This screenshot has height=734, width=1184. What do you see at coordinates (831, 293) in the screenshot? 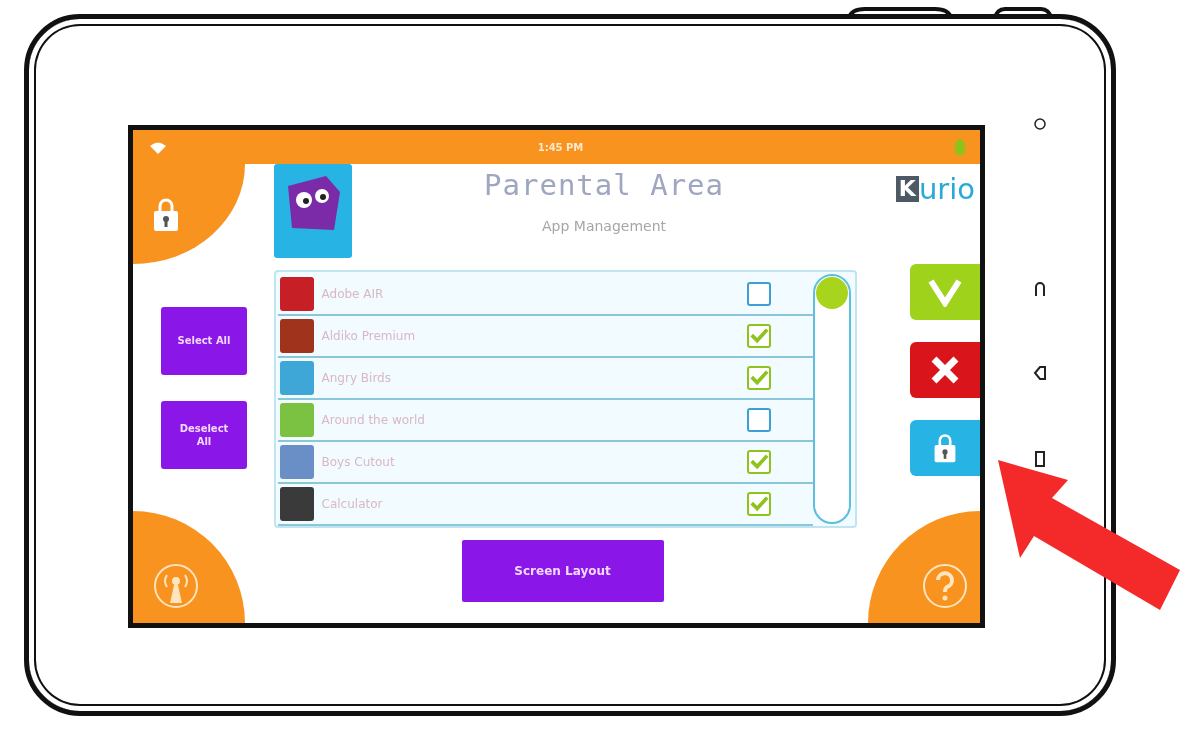
I see `scrollbar-thumb` at bounding box center [831, 293].